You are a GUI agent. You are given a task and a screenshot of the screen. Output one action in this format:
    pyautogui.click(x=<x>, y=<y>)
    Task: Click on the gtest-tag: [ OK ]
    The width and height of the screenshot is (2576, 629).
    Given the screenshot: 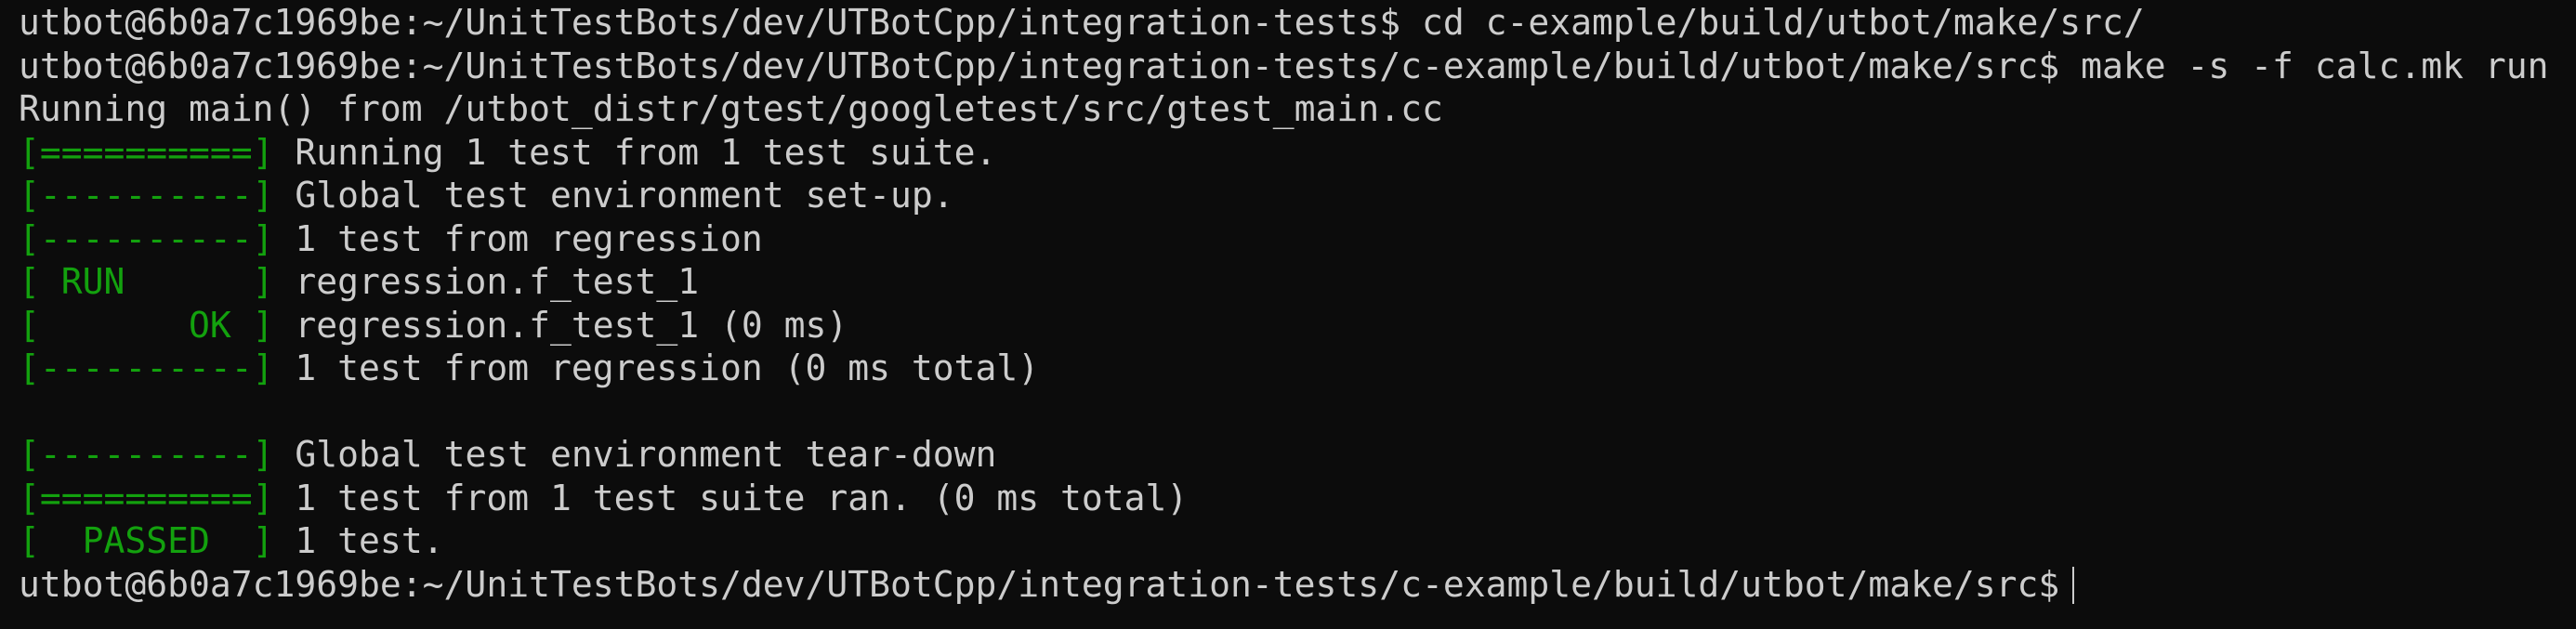 What is the action you would take?
    pyautogui.click(x=146, y=325)
    